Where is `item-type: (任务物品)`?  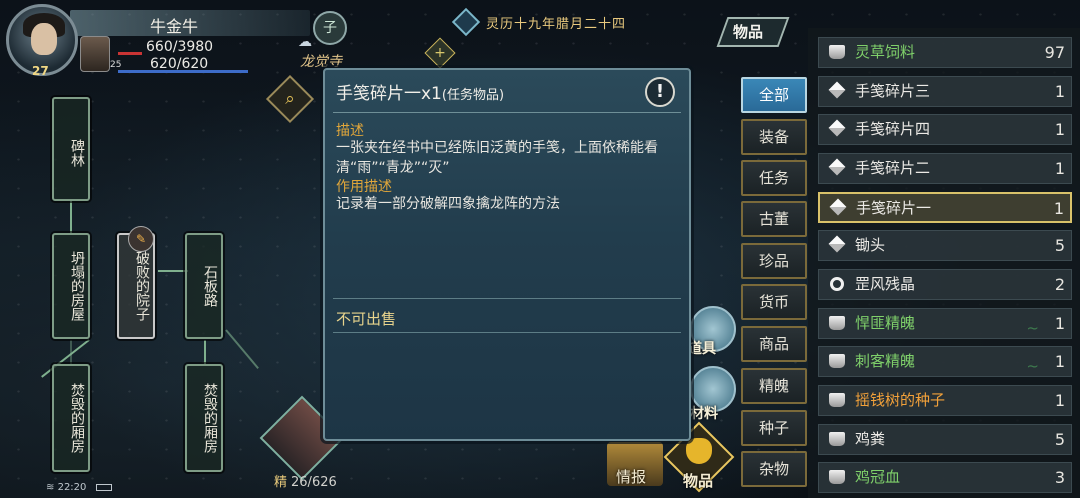
item-type: (任务物品) is located at coordinates (473, 95).